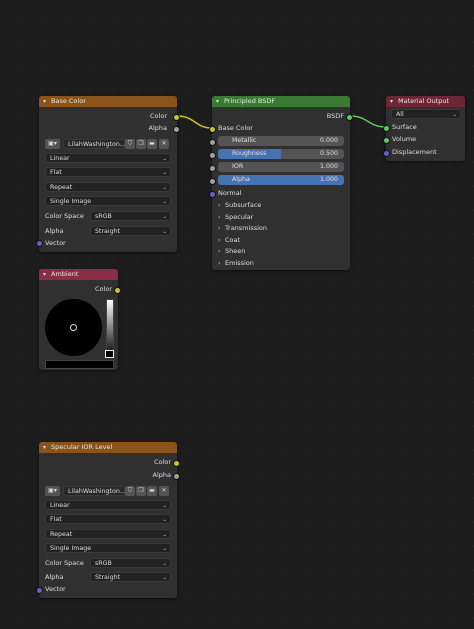  Describe the element at coordinates (386, 153) in the screenshot. I see `input-displacement-socket` at that location.